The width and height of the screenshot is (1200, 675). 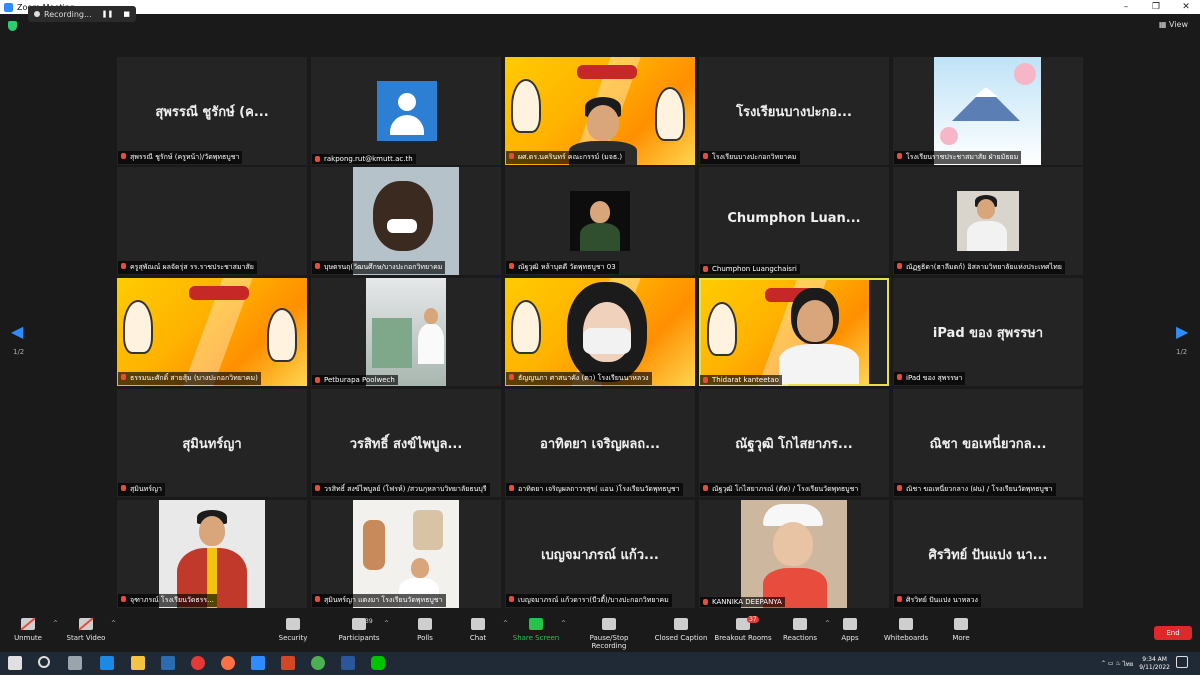 I want to click on more-button: More, so click(x=961, y=630).